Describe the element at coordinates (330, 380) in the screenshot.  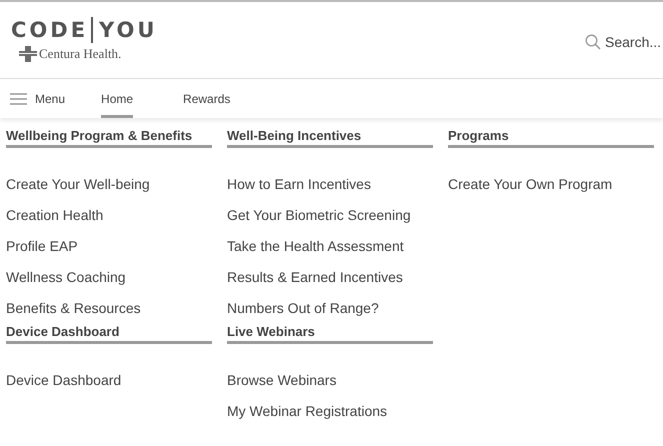
I see `menu-link: Browse Webinars` at that location.